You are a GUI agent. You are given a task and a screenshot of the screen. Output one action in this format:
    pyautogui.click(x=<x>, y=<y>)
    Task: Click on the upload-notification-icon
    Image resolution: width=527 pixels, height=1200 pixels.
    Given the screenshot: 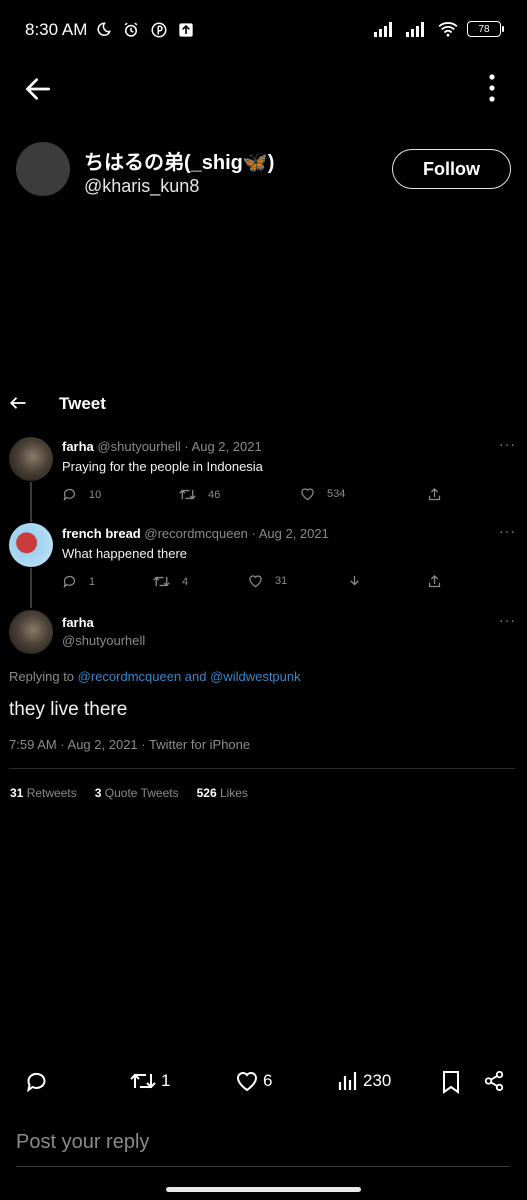 What is the action you would take?
    pyautogui.click(x=186, y=30)
    